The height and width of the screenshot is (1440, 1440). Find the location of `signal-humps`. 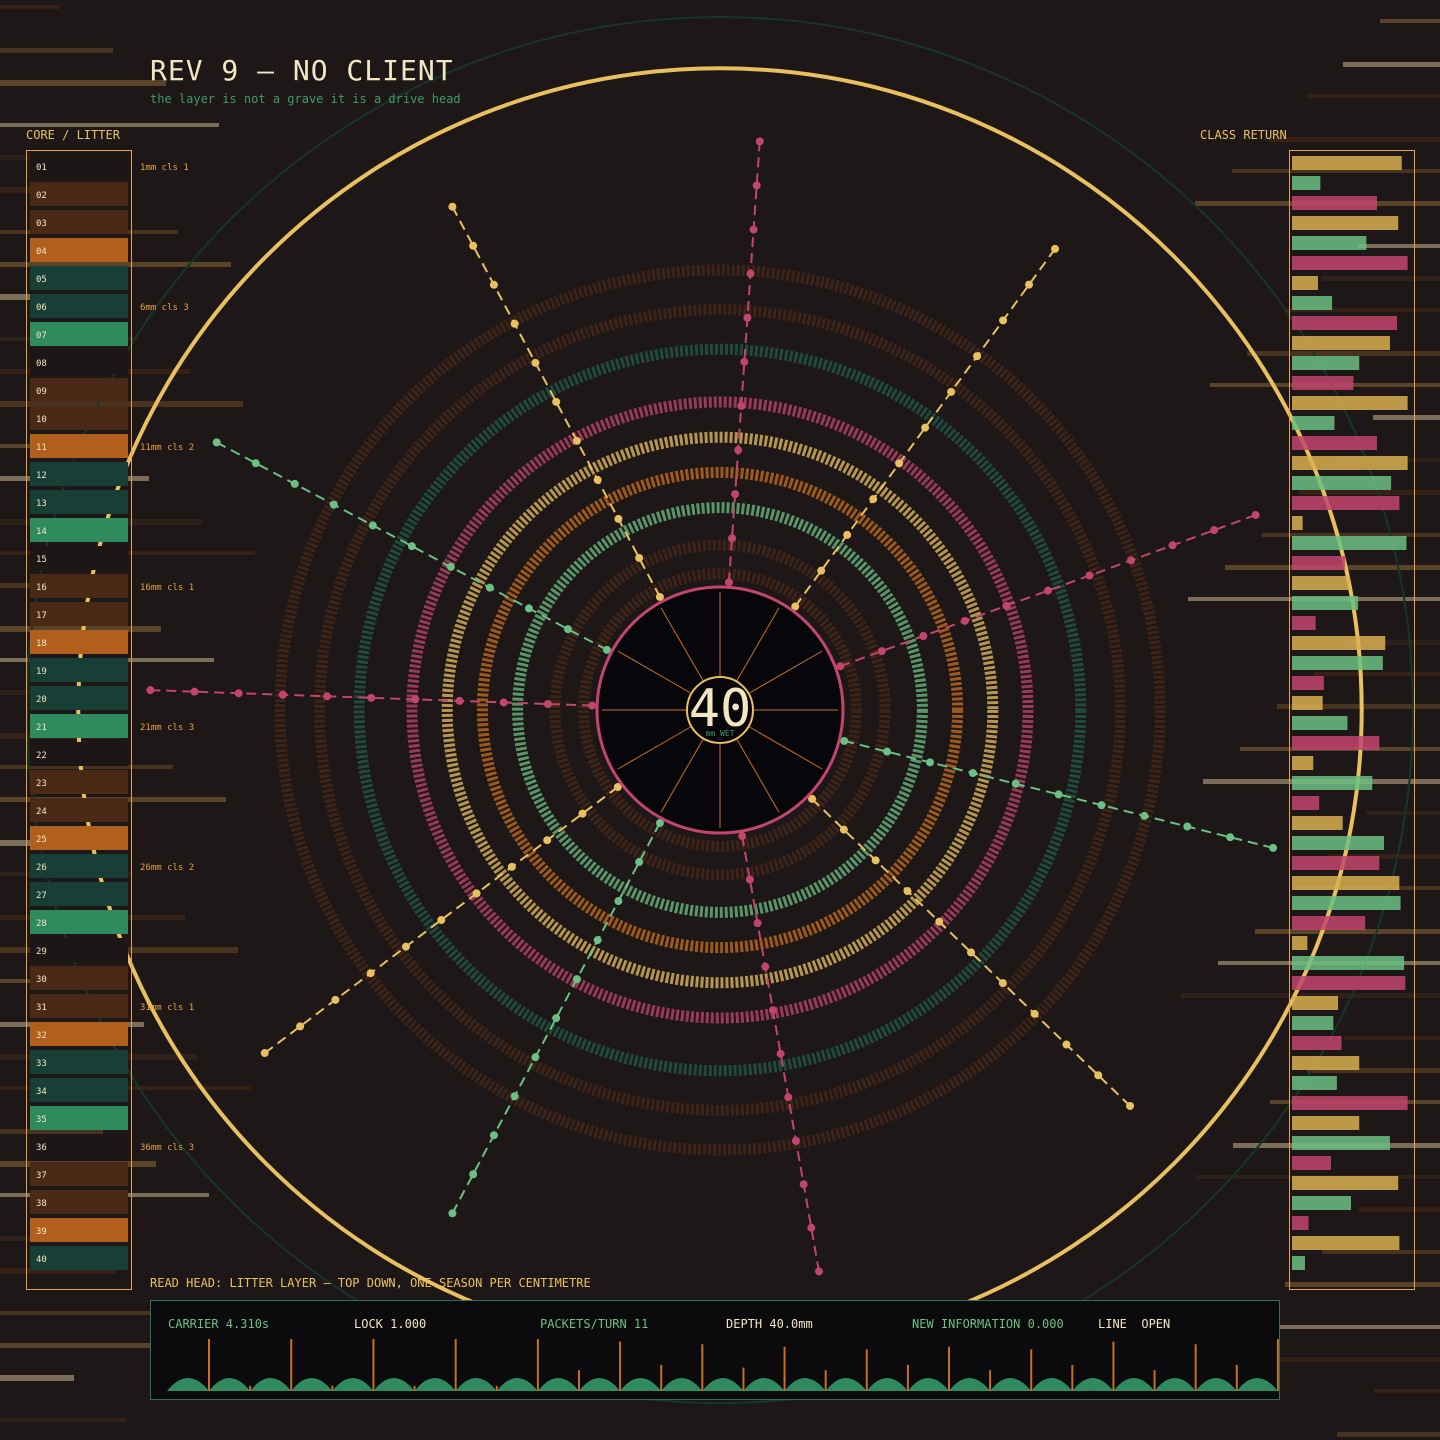

signal-humps is located at coordinates (722, 1384).